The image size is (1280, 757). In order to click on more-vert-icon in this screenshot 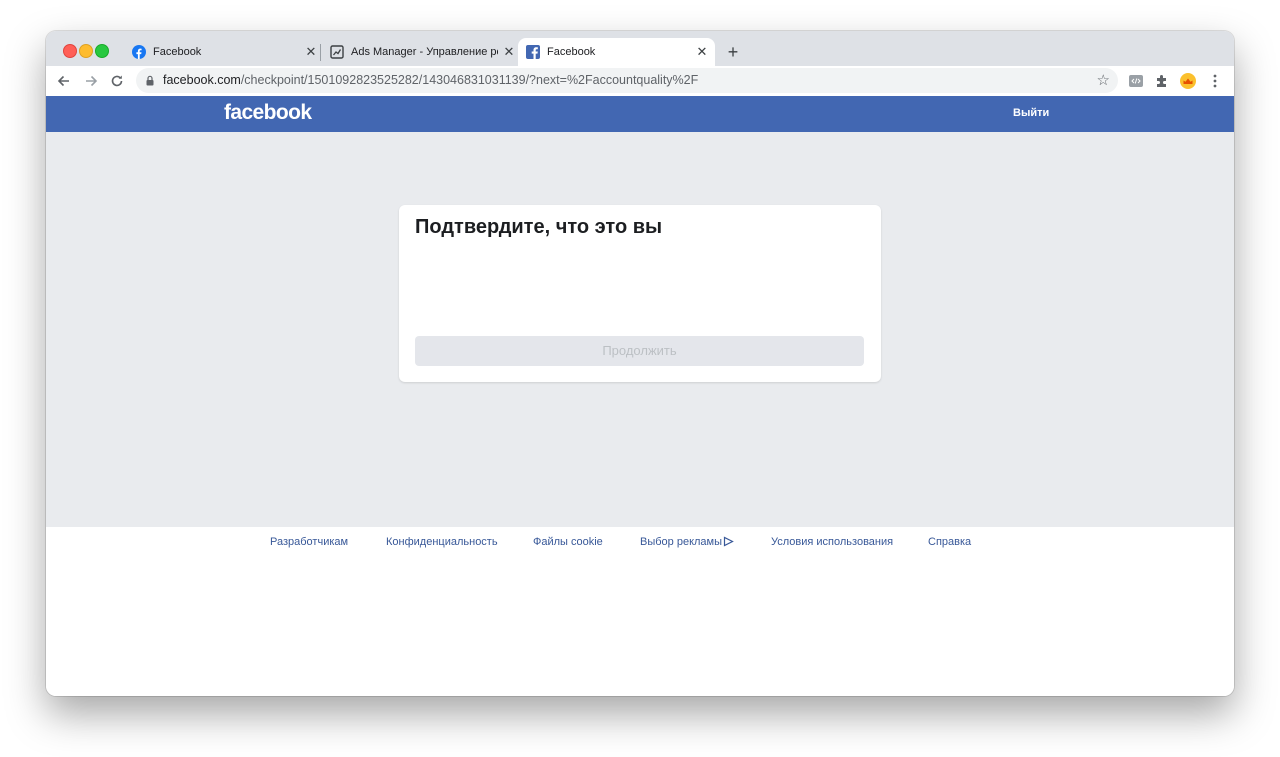, I will do `click(1215, 81)`.